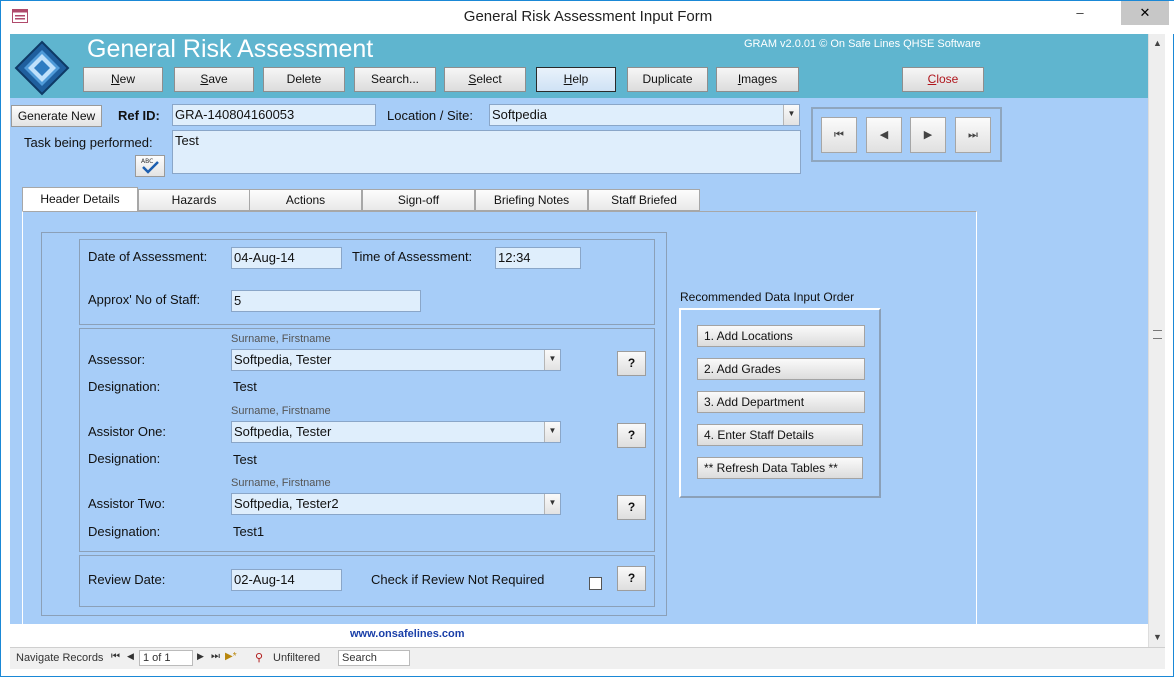 This screenshot has width=1174, height=677. I want to click on assistor-one-combo: Softpedia, Tester ▼, so click(396, 432).